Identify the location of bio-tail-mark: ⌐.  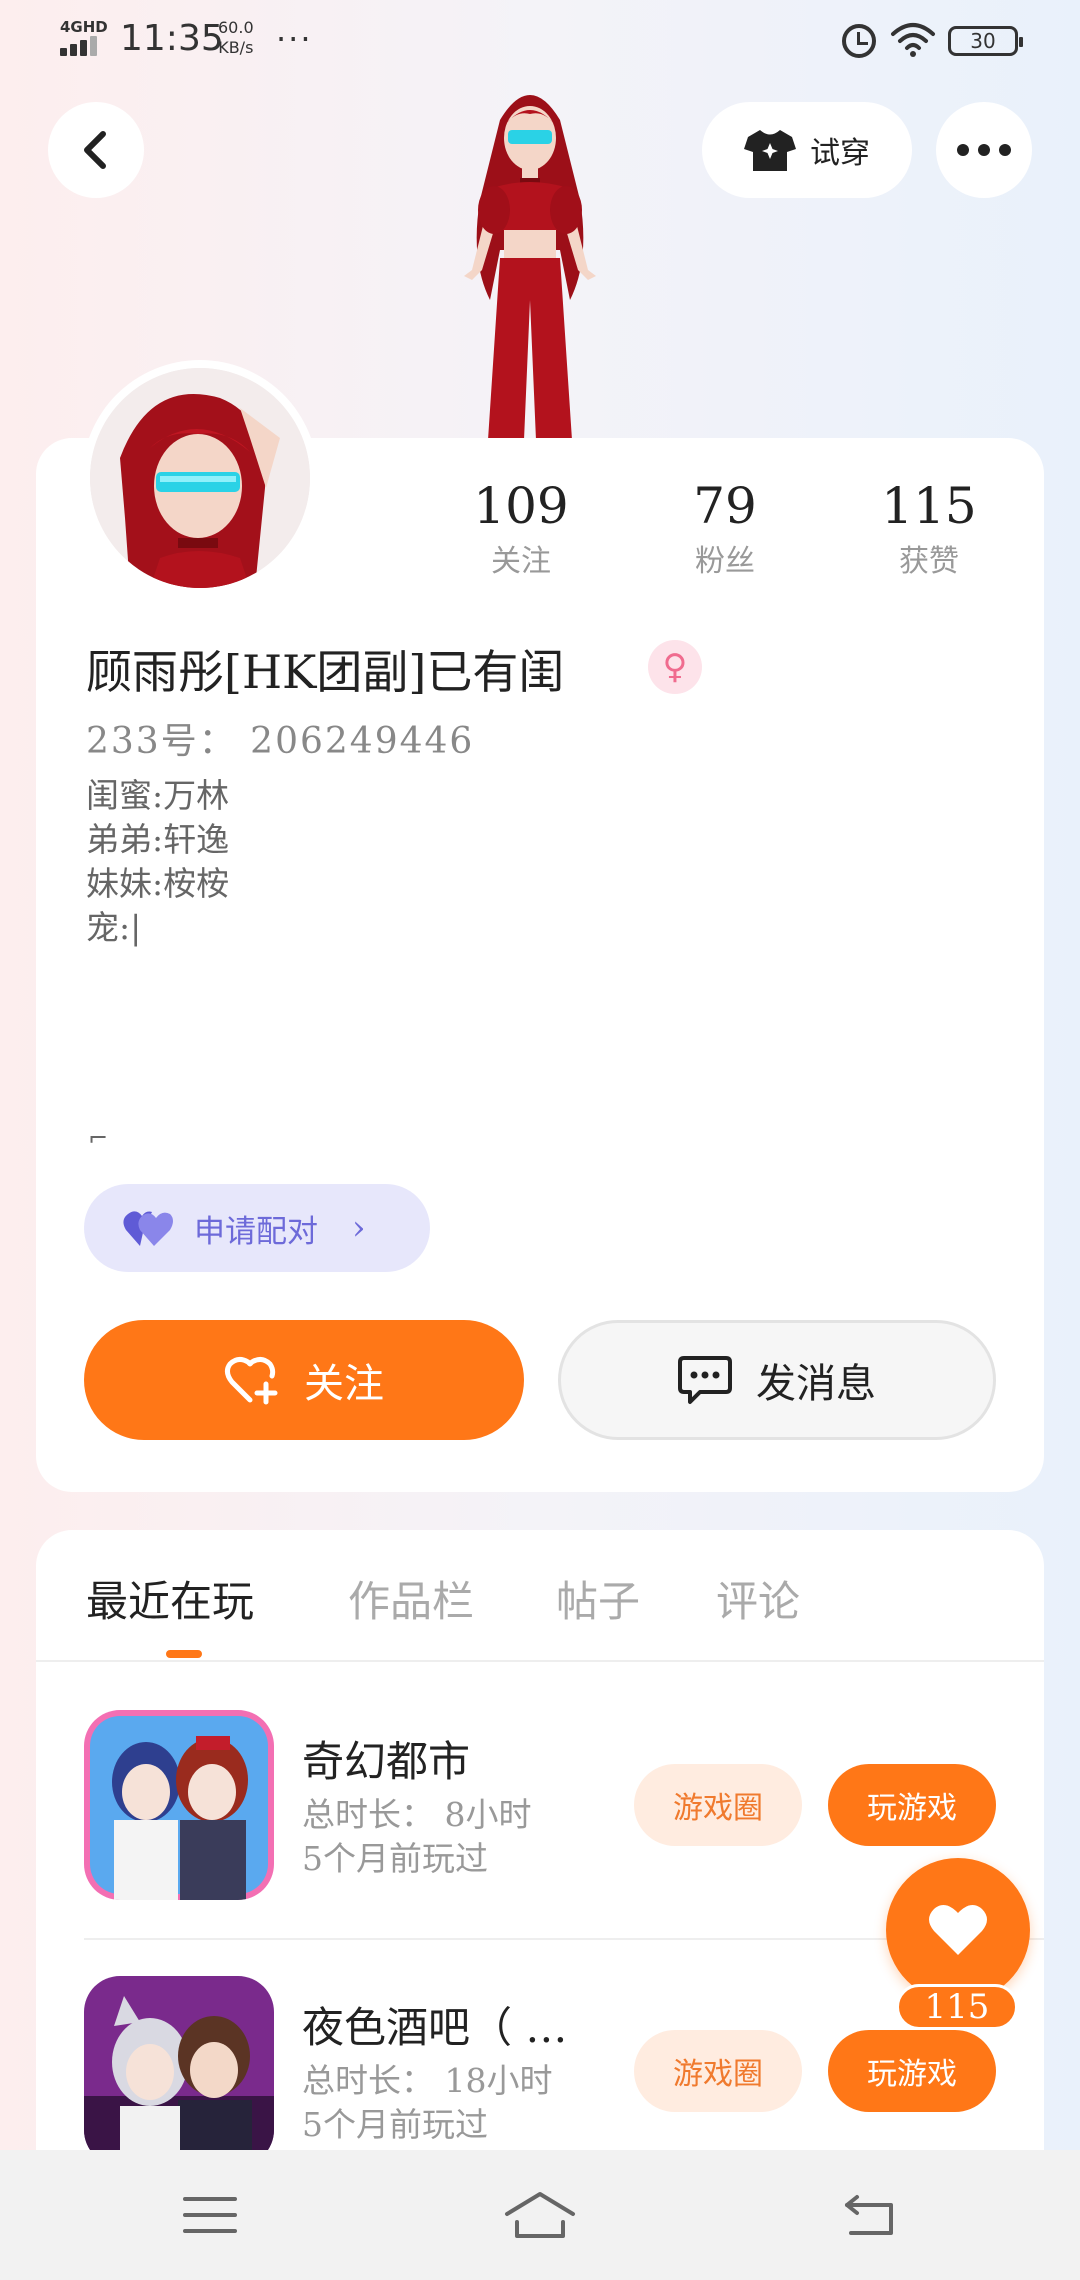
(98, 1138).